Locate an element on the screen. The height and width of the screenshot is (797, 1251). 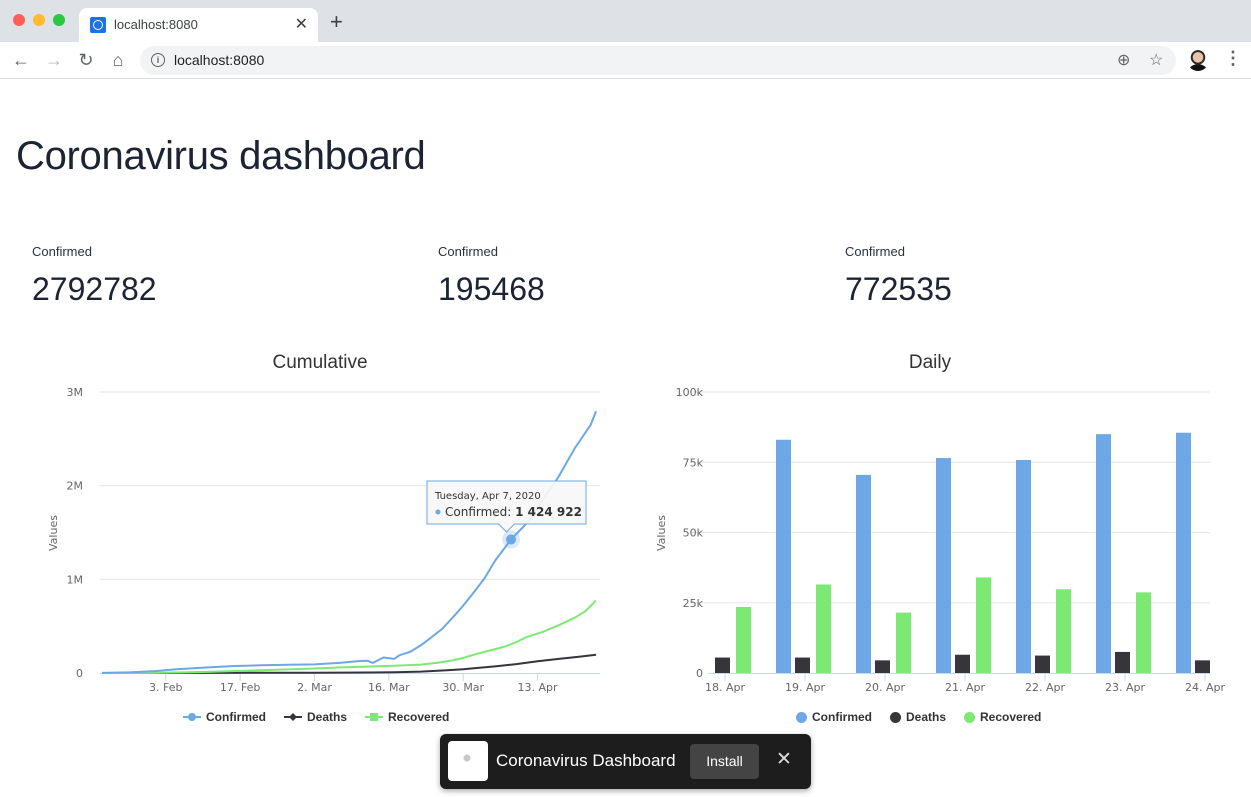
y-tick-label: 75k is located at coordinates (693, 462).